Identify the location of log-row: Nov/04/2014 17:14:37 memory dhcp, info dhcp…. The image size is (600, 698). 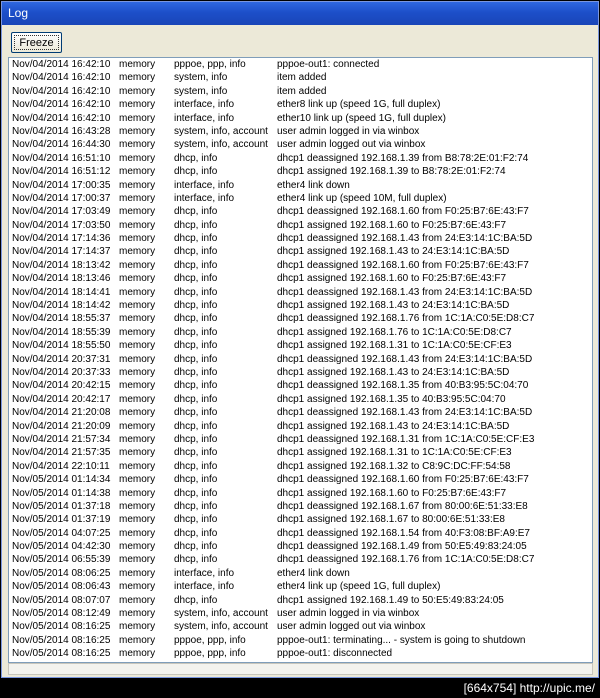
(300, 251).